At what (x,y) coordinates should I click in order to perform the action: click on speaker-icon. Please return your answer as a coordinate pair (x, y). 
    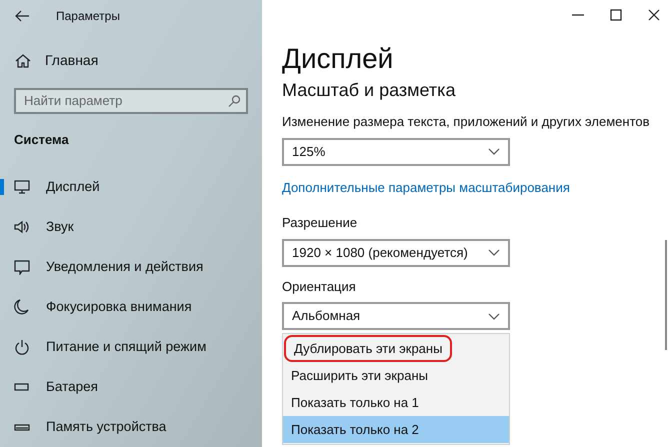
    Looking at the image, I should click on (22, 227).